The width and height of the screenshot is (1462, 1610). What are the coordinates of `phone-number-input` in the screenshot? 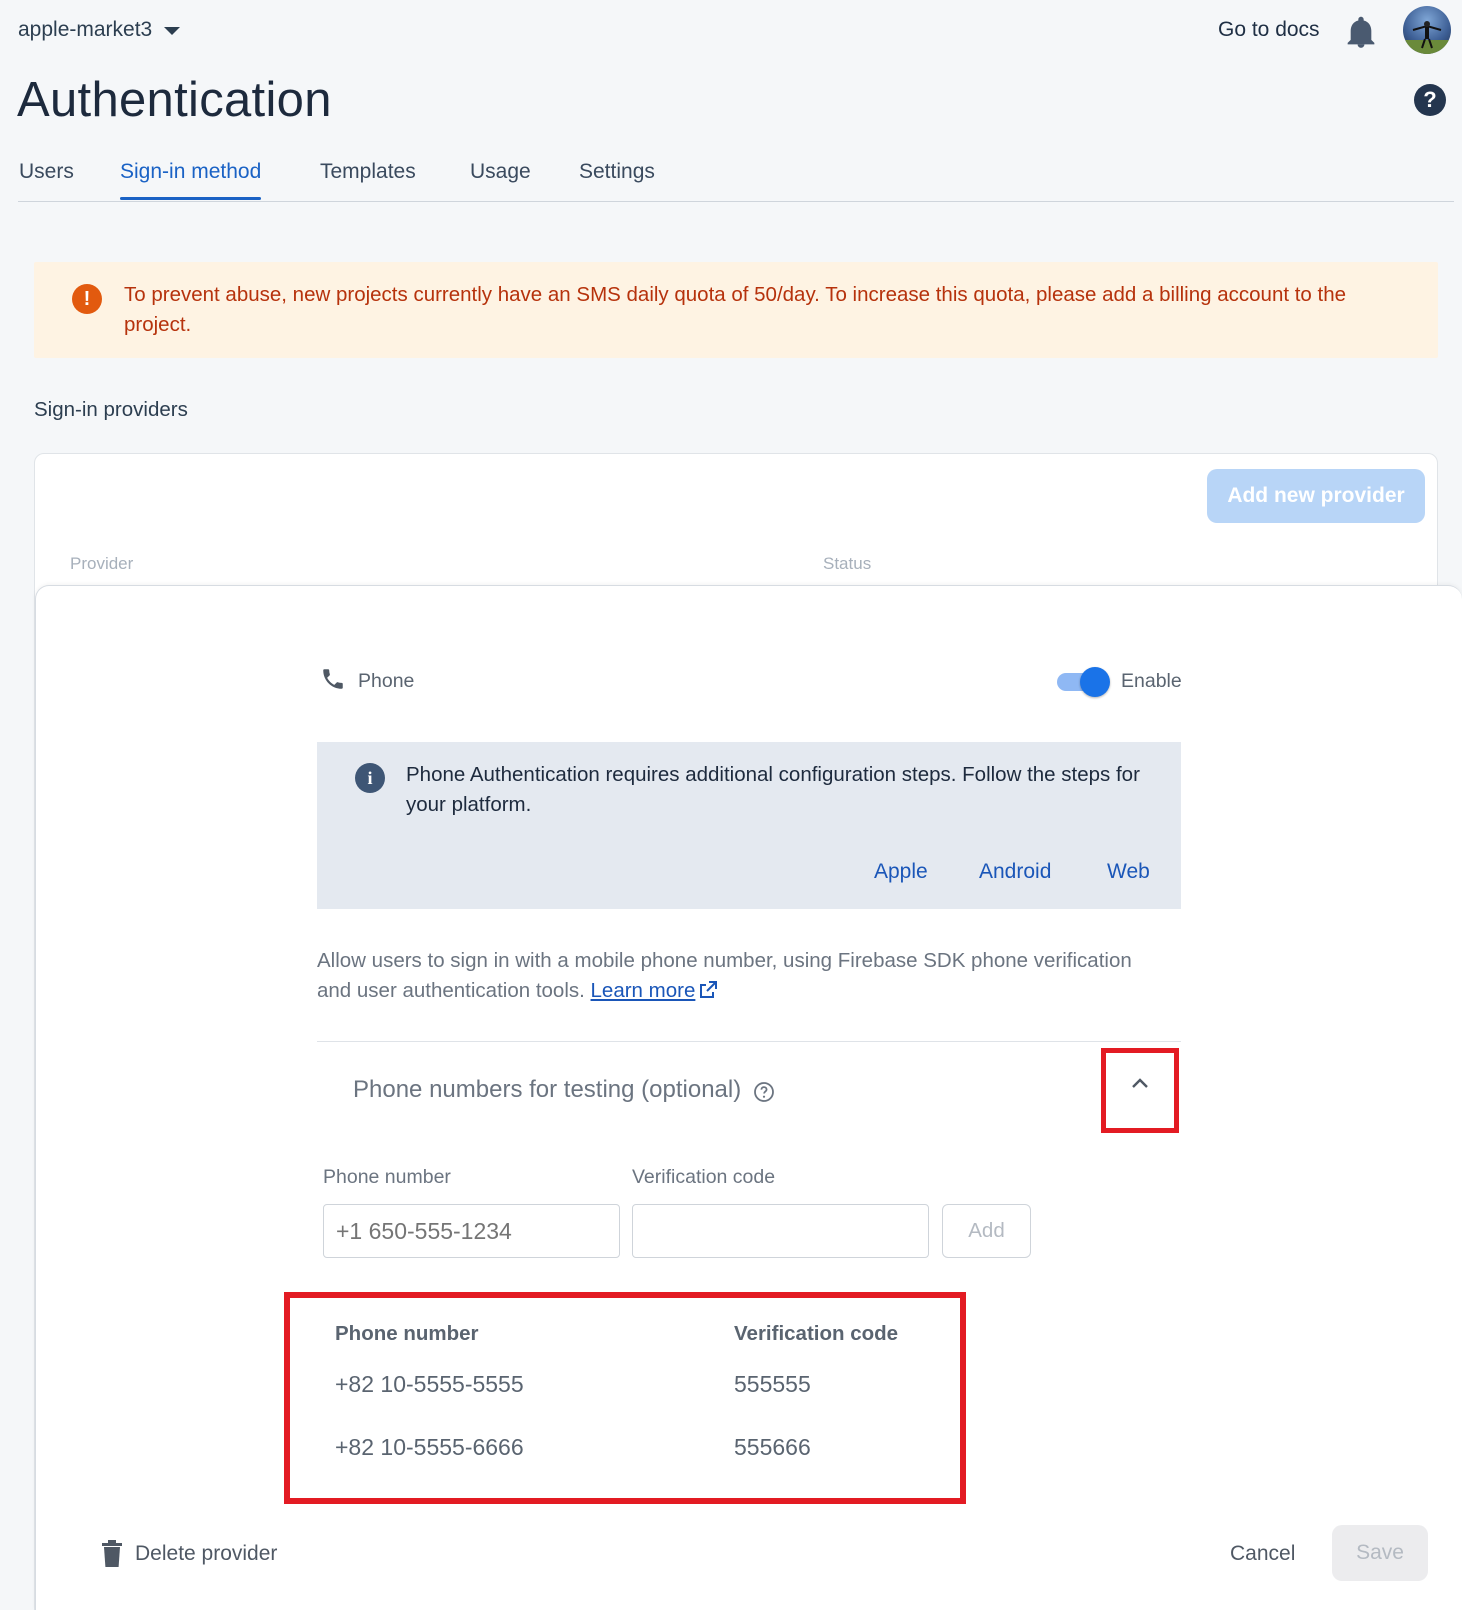 It's located at (471, 1231).